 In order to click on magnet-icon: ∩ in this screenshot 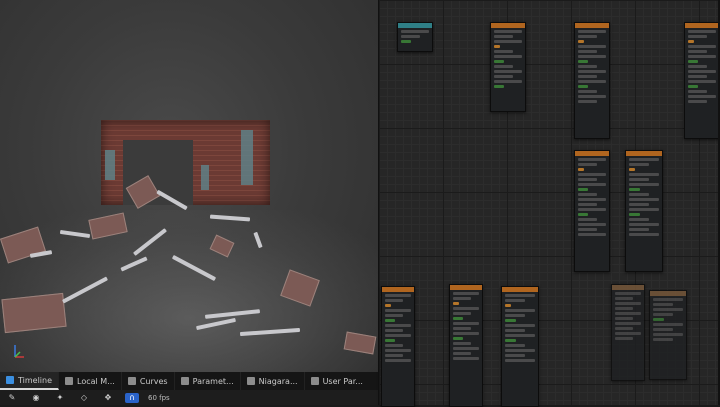, I will do `click(132, 397)`.